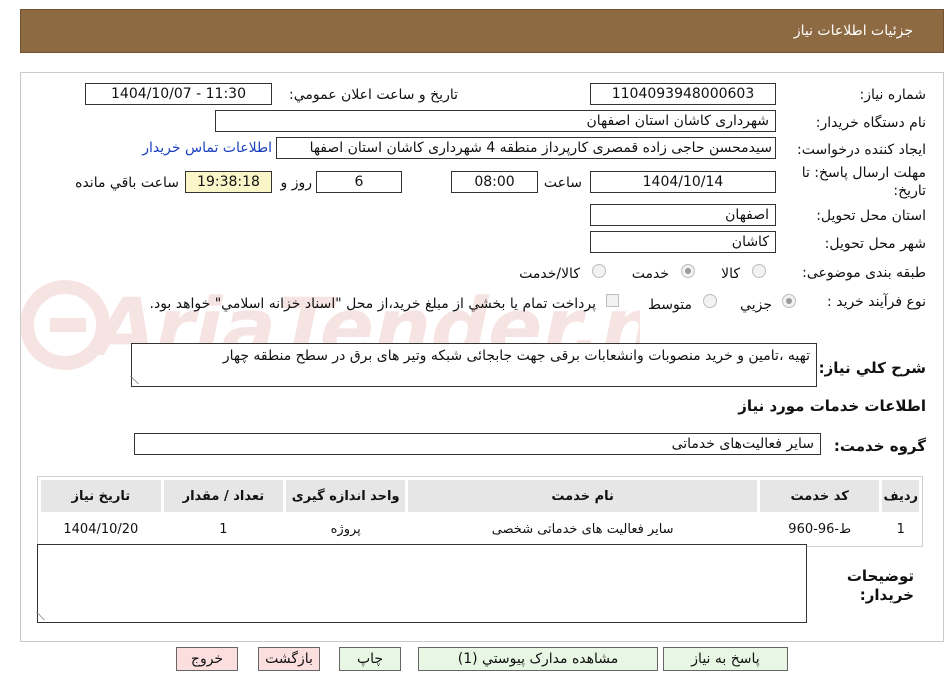  I want to click on cell-row-number: 1, so click(900, 529).